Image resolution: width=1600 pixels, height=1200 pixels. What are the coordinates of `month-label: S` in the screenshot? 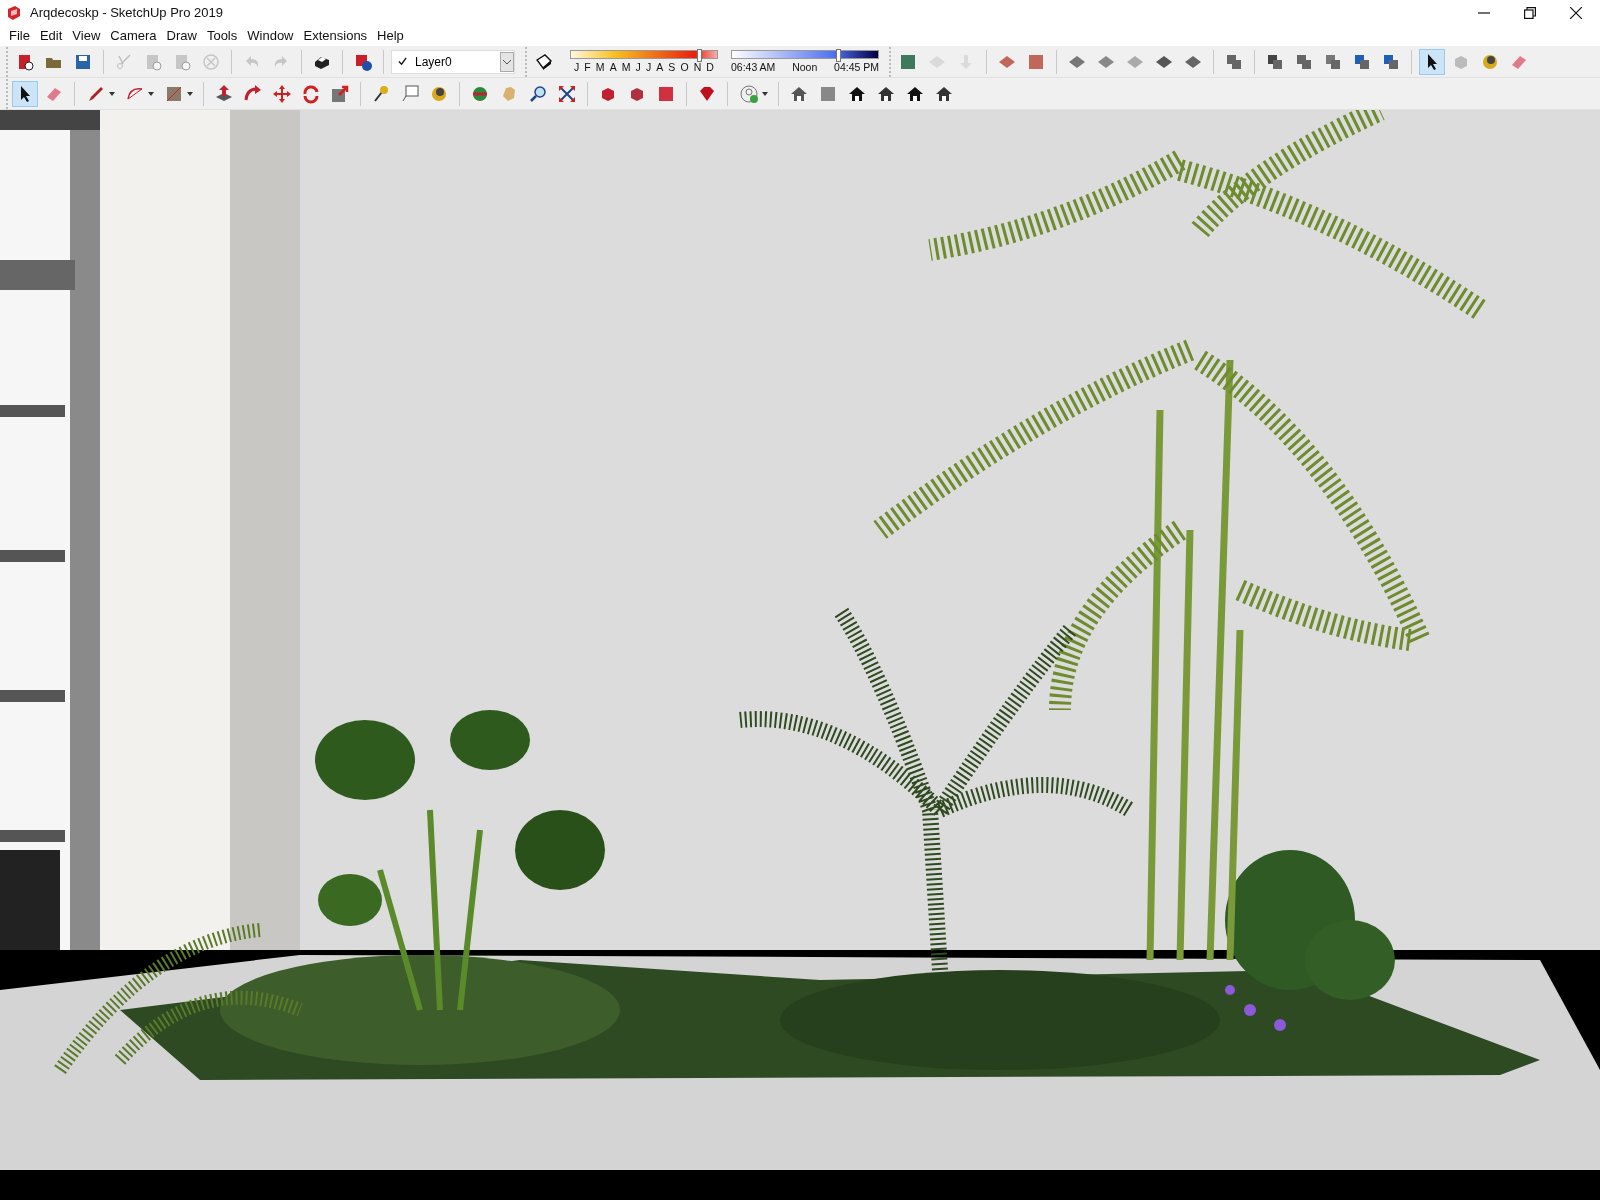 It's located at (672, 67).